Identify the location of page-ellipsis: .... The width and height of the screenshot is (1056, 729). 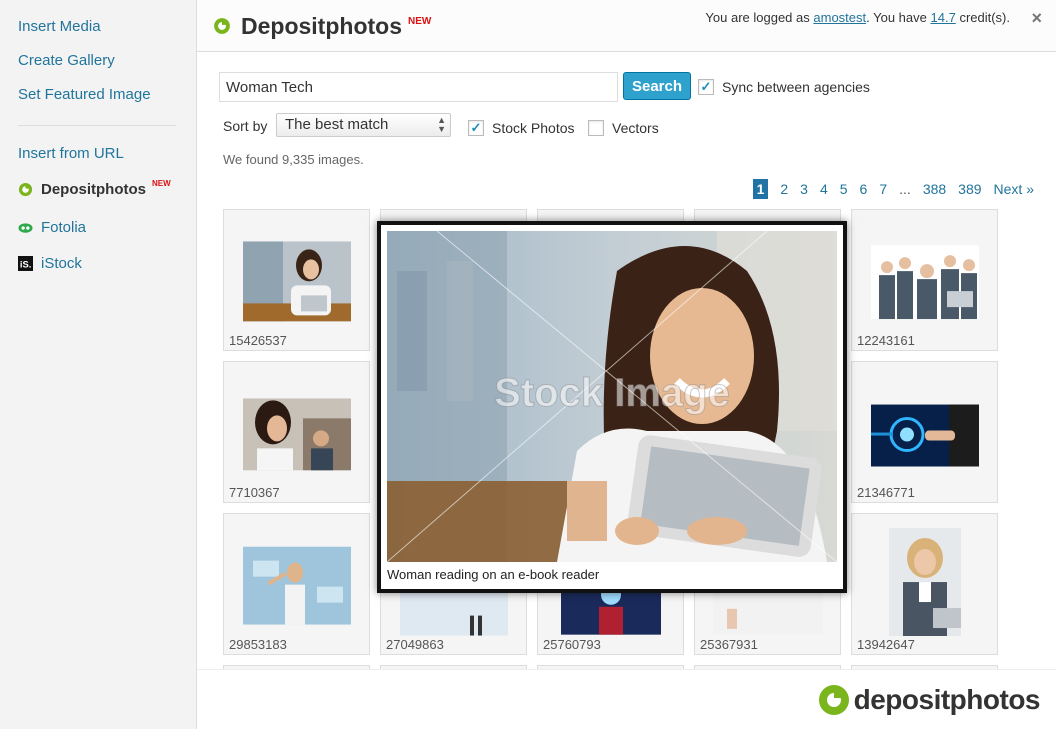
(905, 189).